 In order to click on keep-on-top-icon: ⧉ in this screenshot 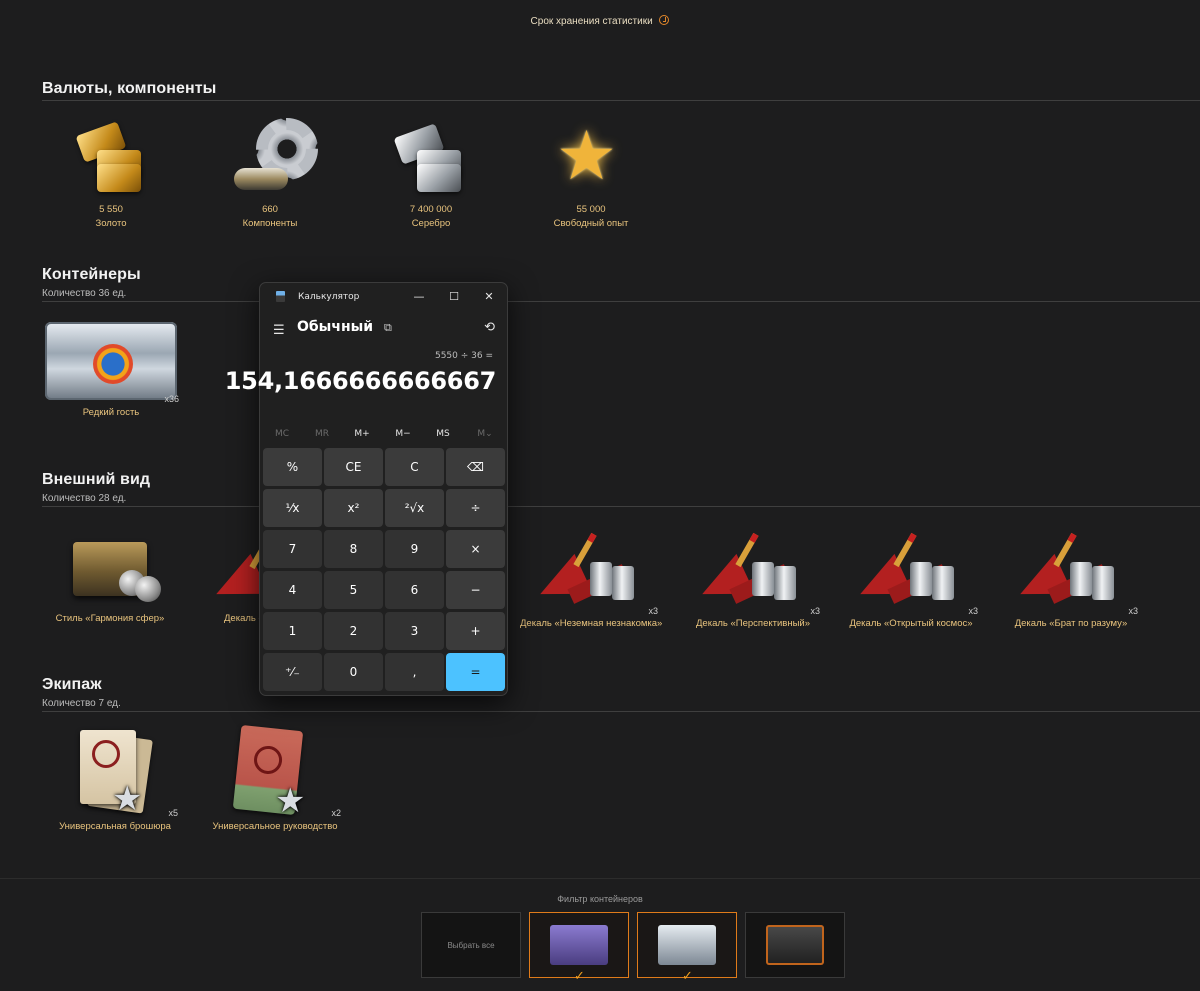, I will do `click(388, 328)`.